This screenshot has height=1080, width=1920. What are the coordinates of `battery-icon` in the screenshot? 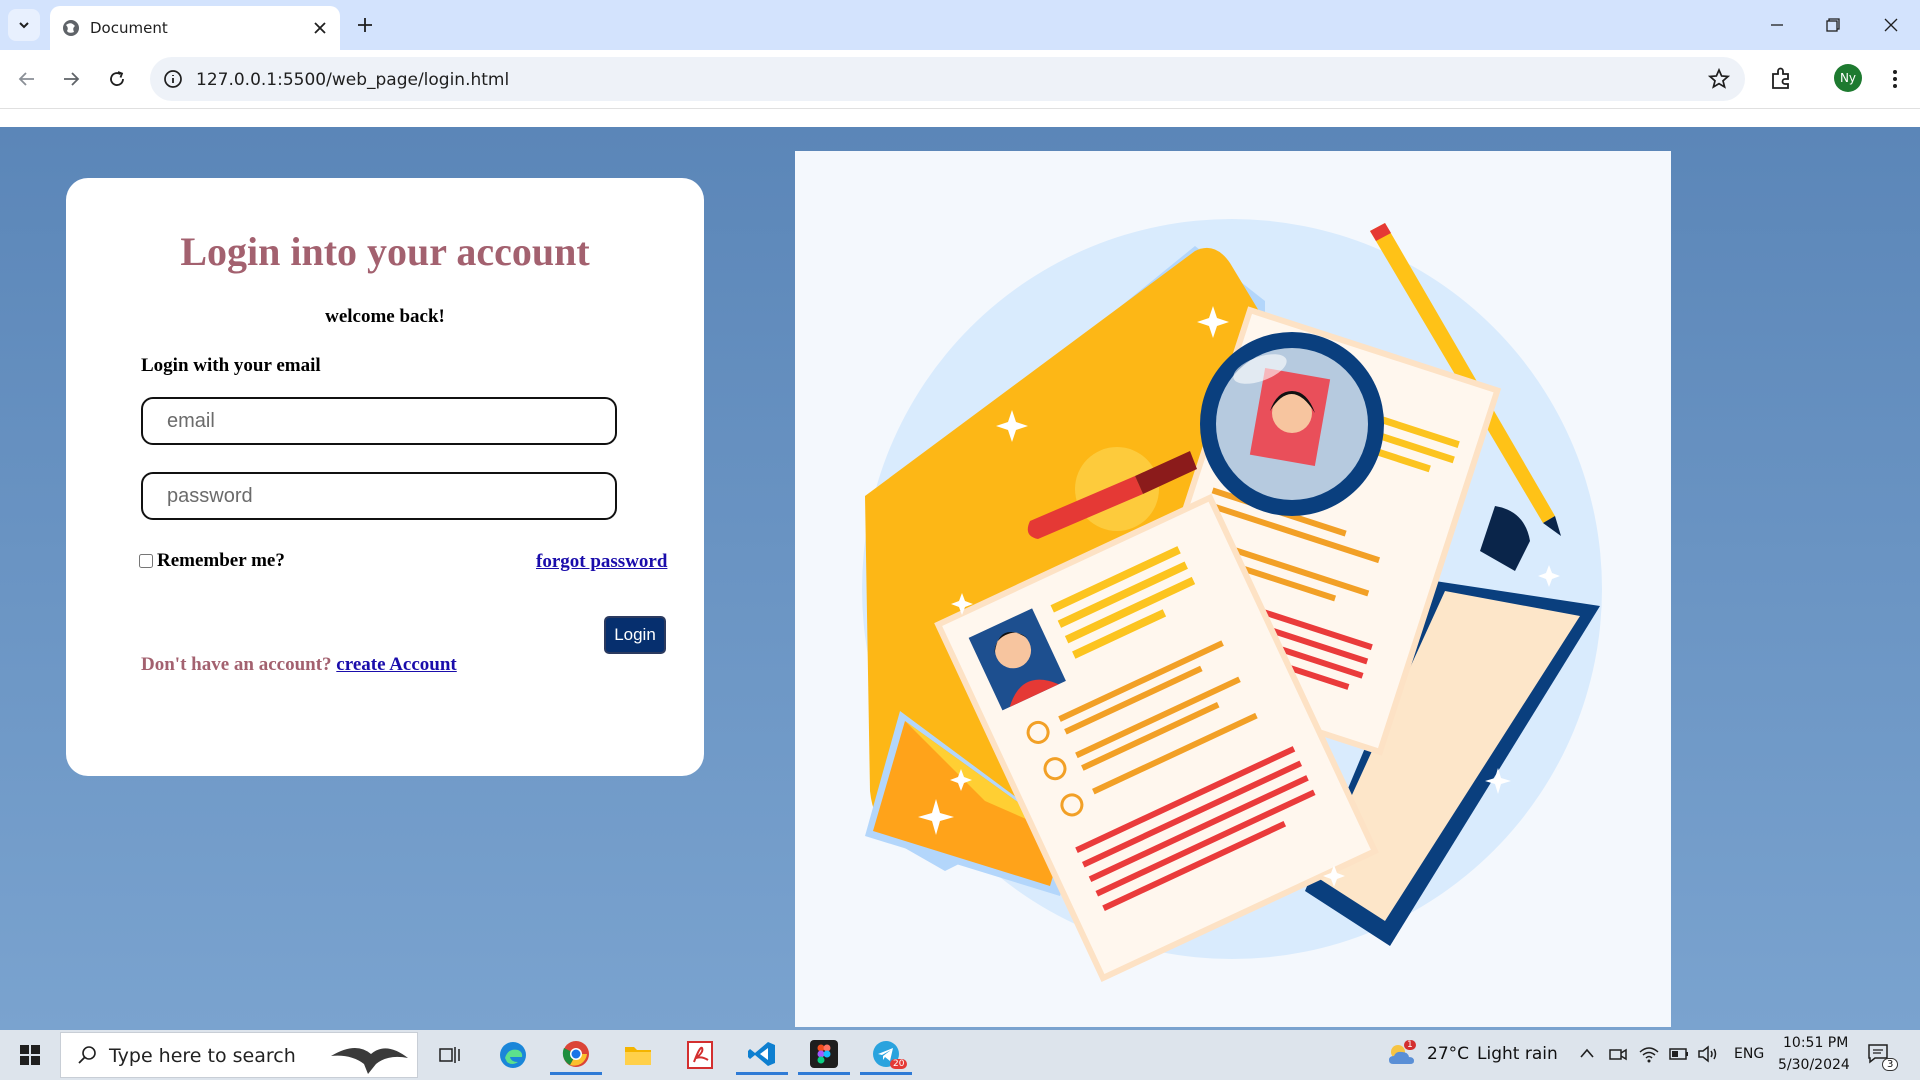 It's located at (1679, 1054).